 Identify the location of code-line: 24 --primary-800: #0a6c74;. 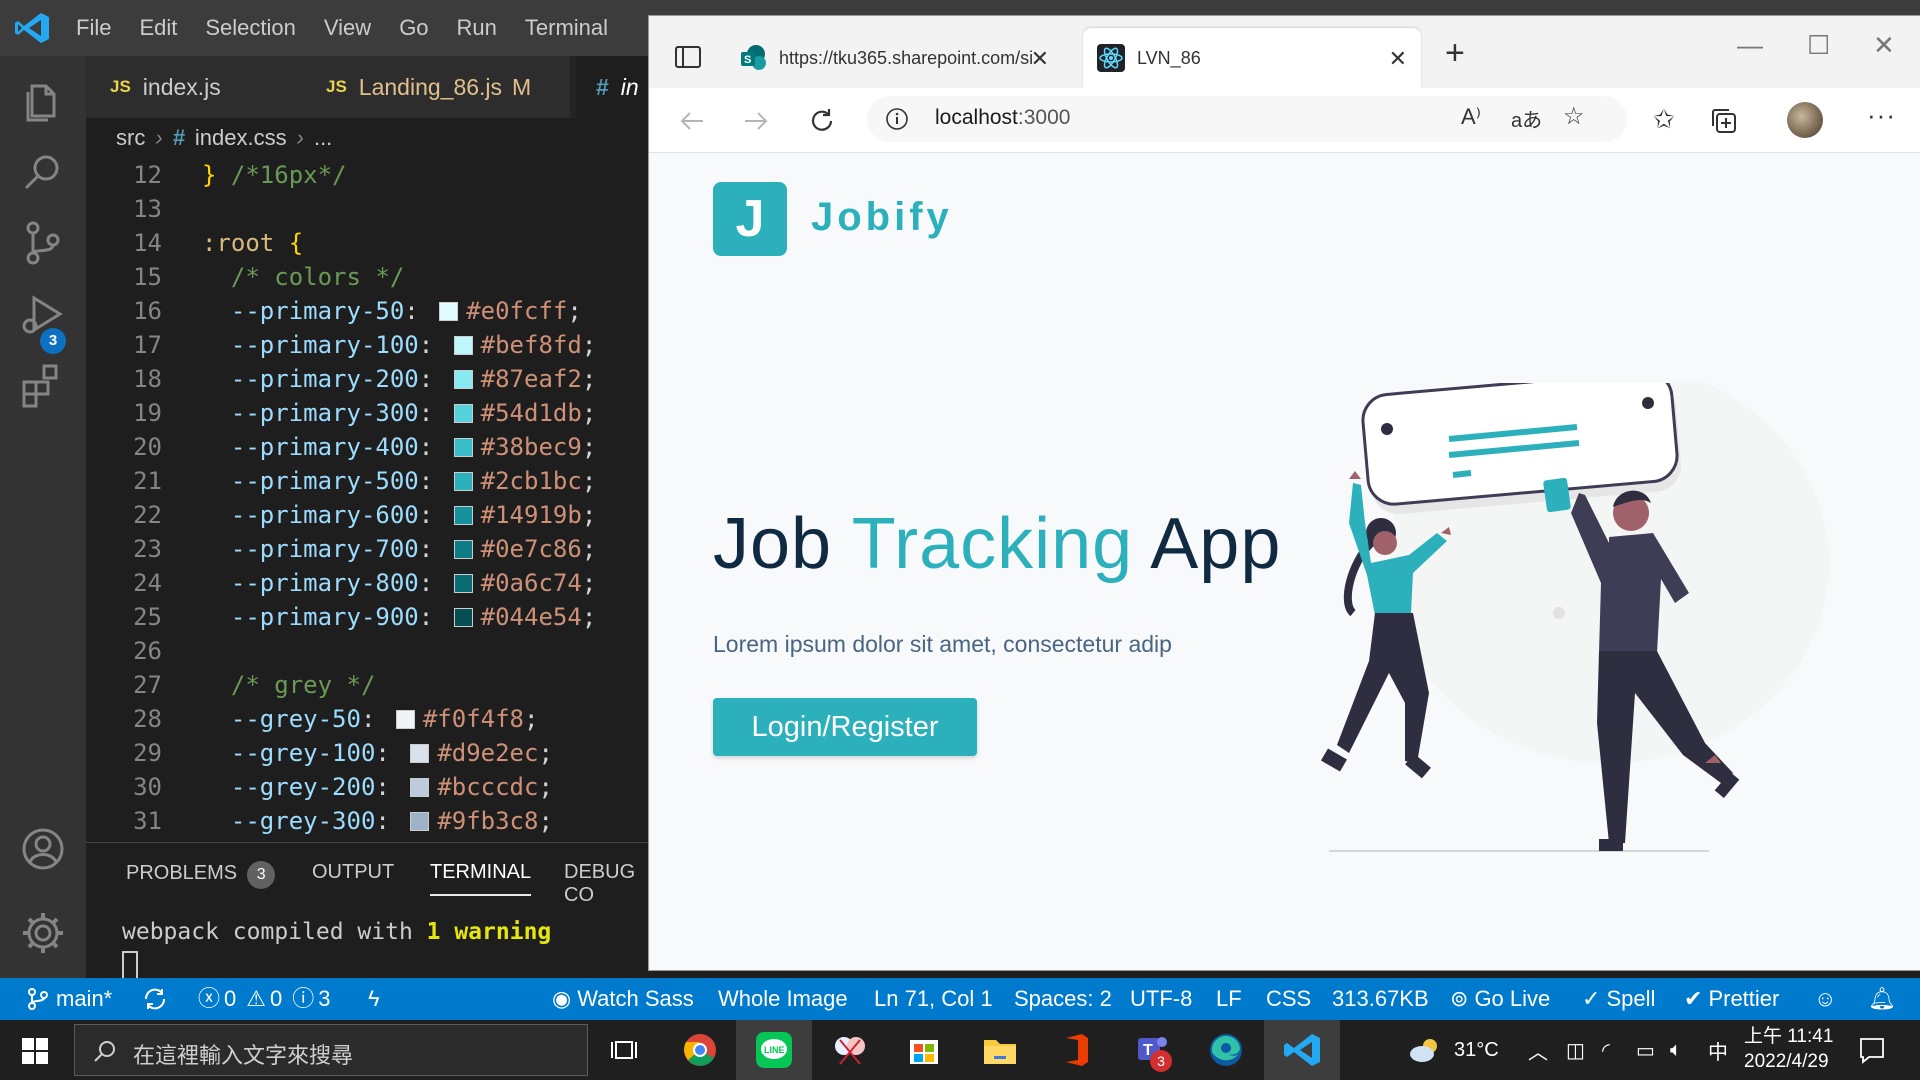
(376, 583).